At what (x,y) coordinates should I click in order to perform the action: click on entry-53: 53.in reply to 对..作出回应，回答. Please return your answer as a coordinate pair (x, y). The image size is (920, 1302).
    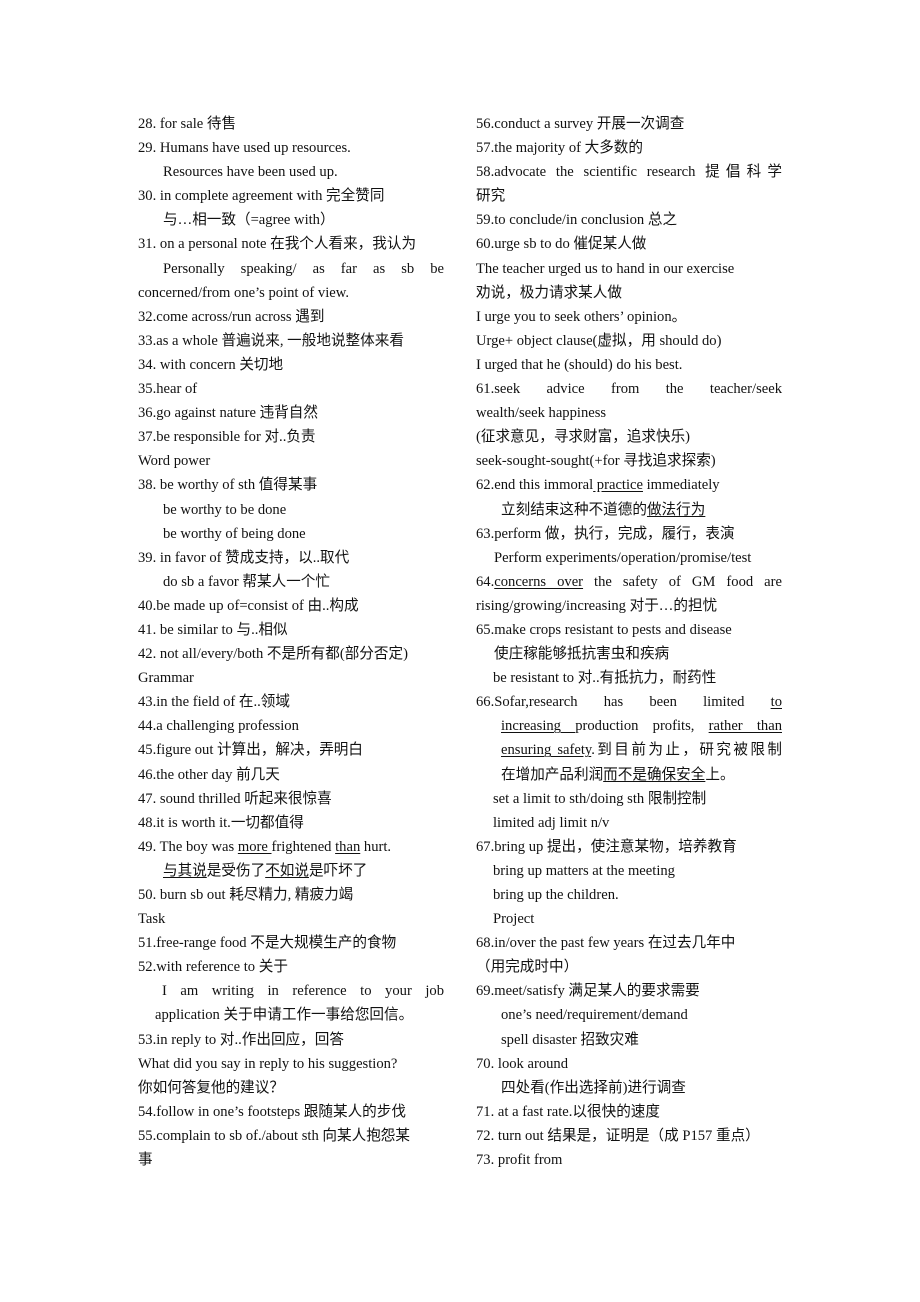
    Looking at the image, I should click on (241, 1039).